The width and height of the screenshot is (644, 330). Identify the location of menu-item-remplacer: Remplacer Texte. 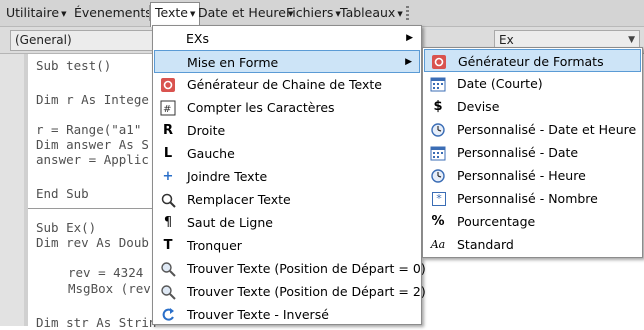
(287, 199).